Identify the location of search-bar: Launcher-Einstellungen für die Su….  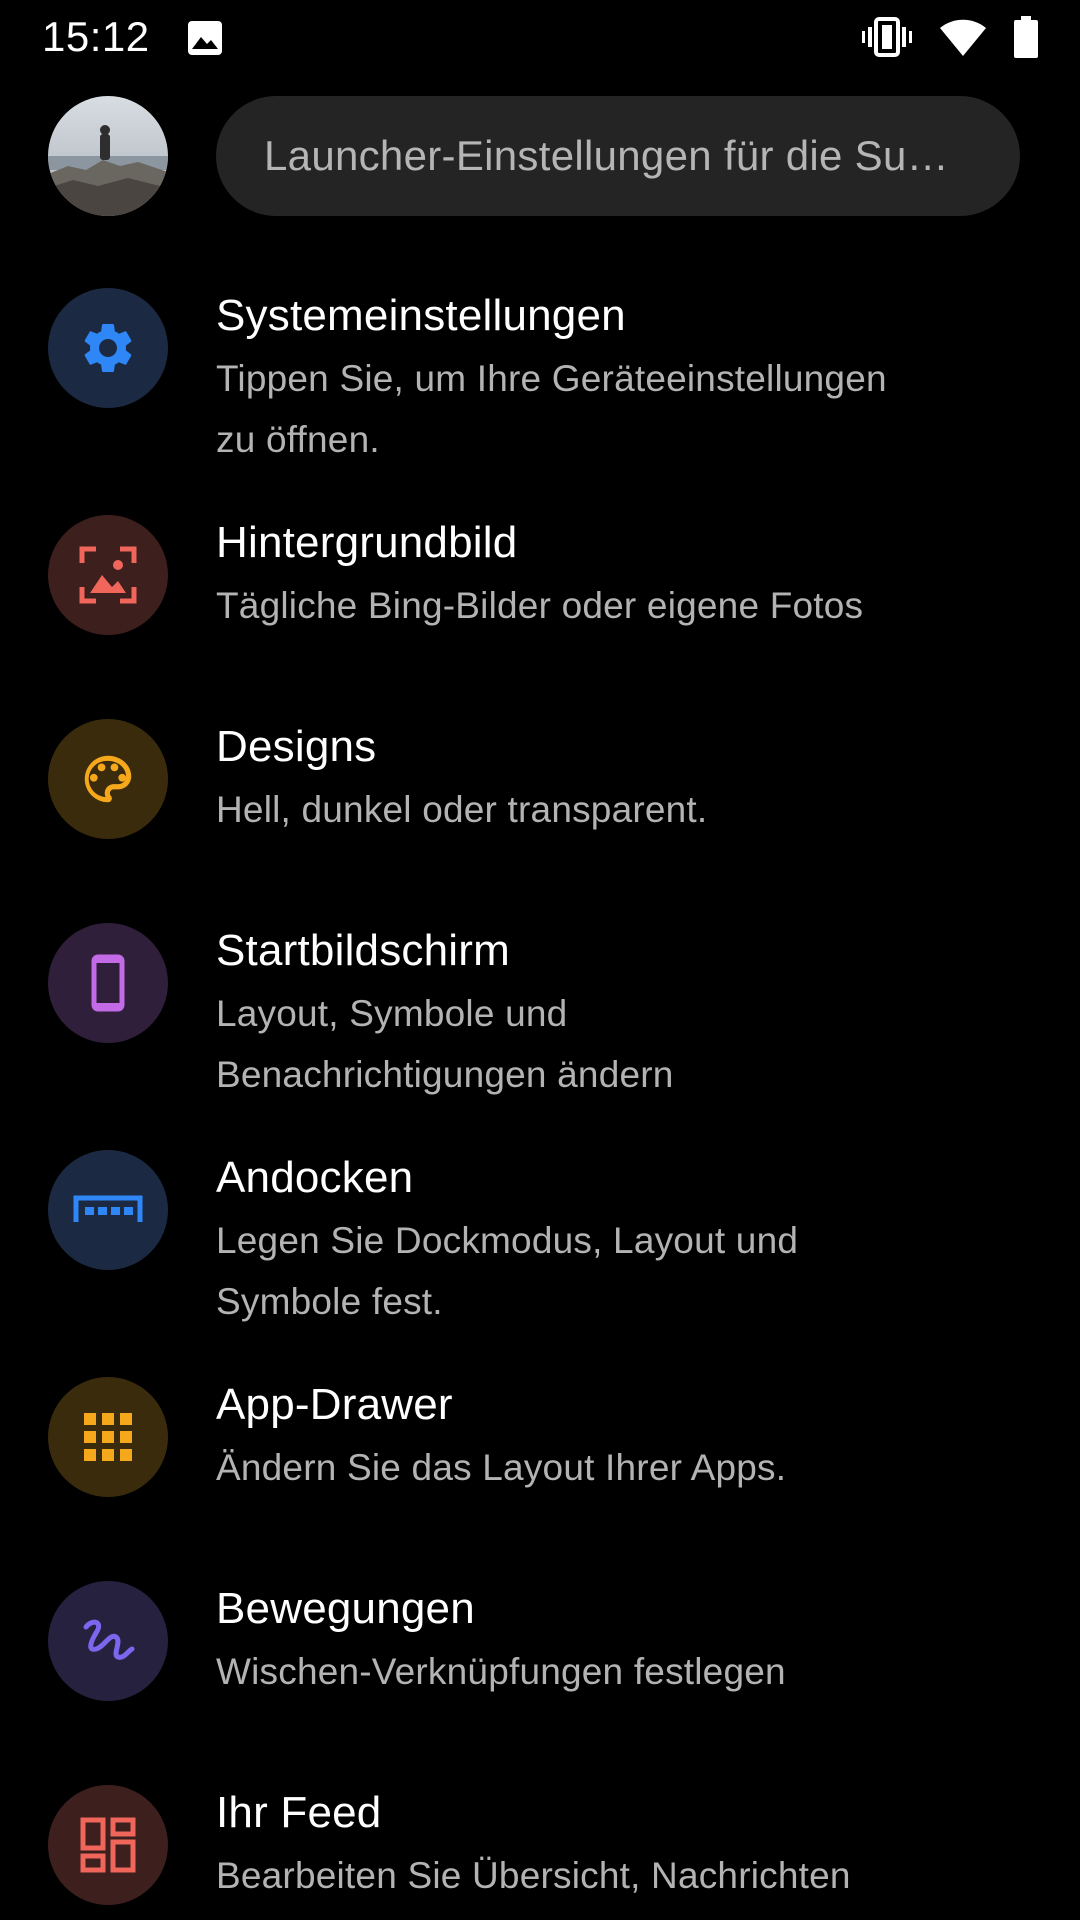
(618, 156).